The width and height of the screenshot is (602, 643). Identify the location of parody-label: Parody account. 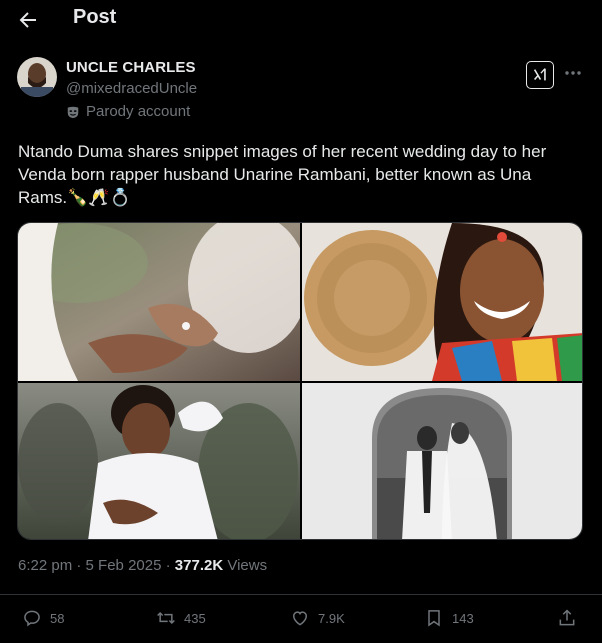
(128, 111).